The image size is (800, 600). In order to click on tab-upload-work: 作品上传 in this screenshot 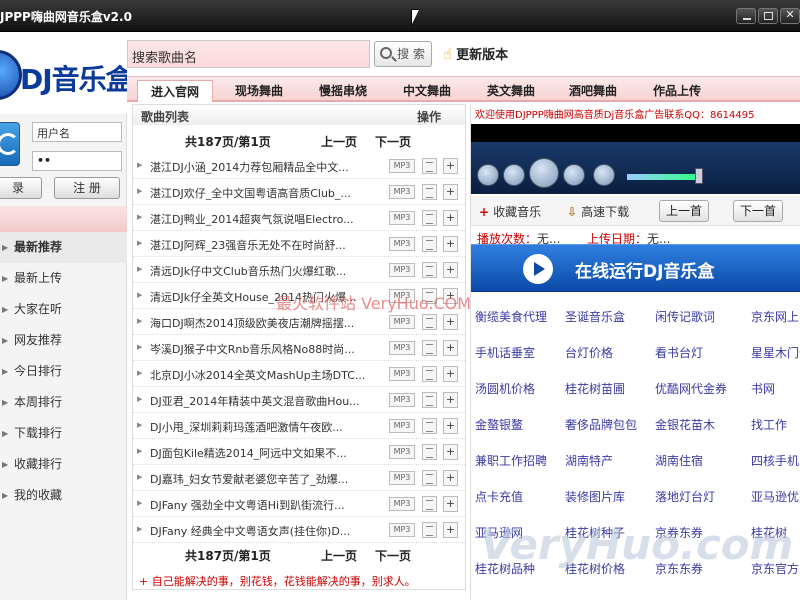, I will do `click(677, 91)`.